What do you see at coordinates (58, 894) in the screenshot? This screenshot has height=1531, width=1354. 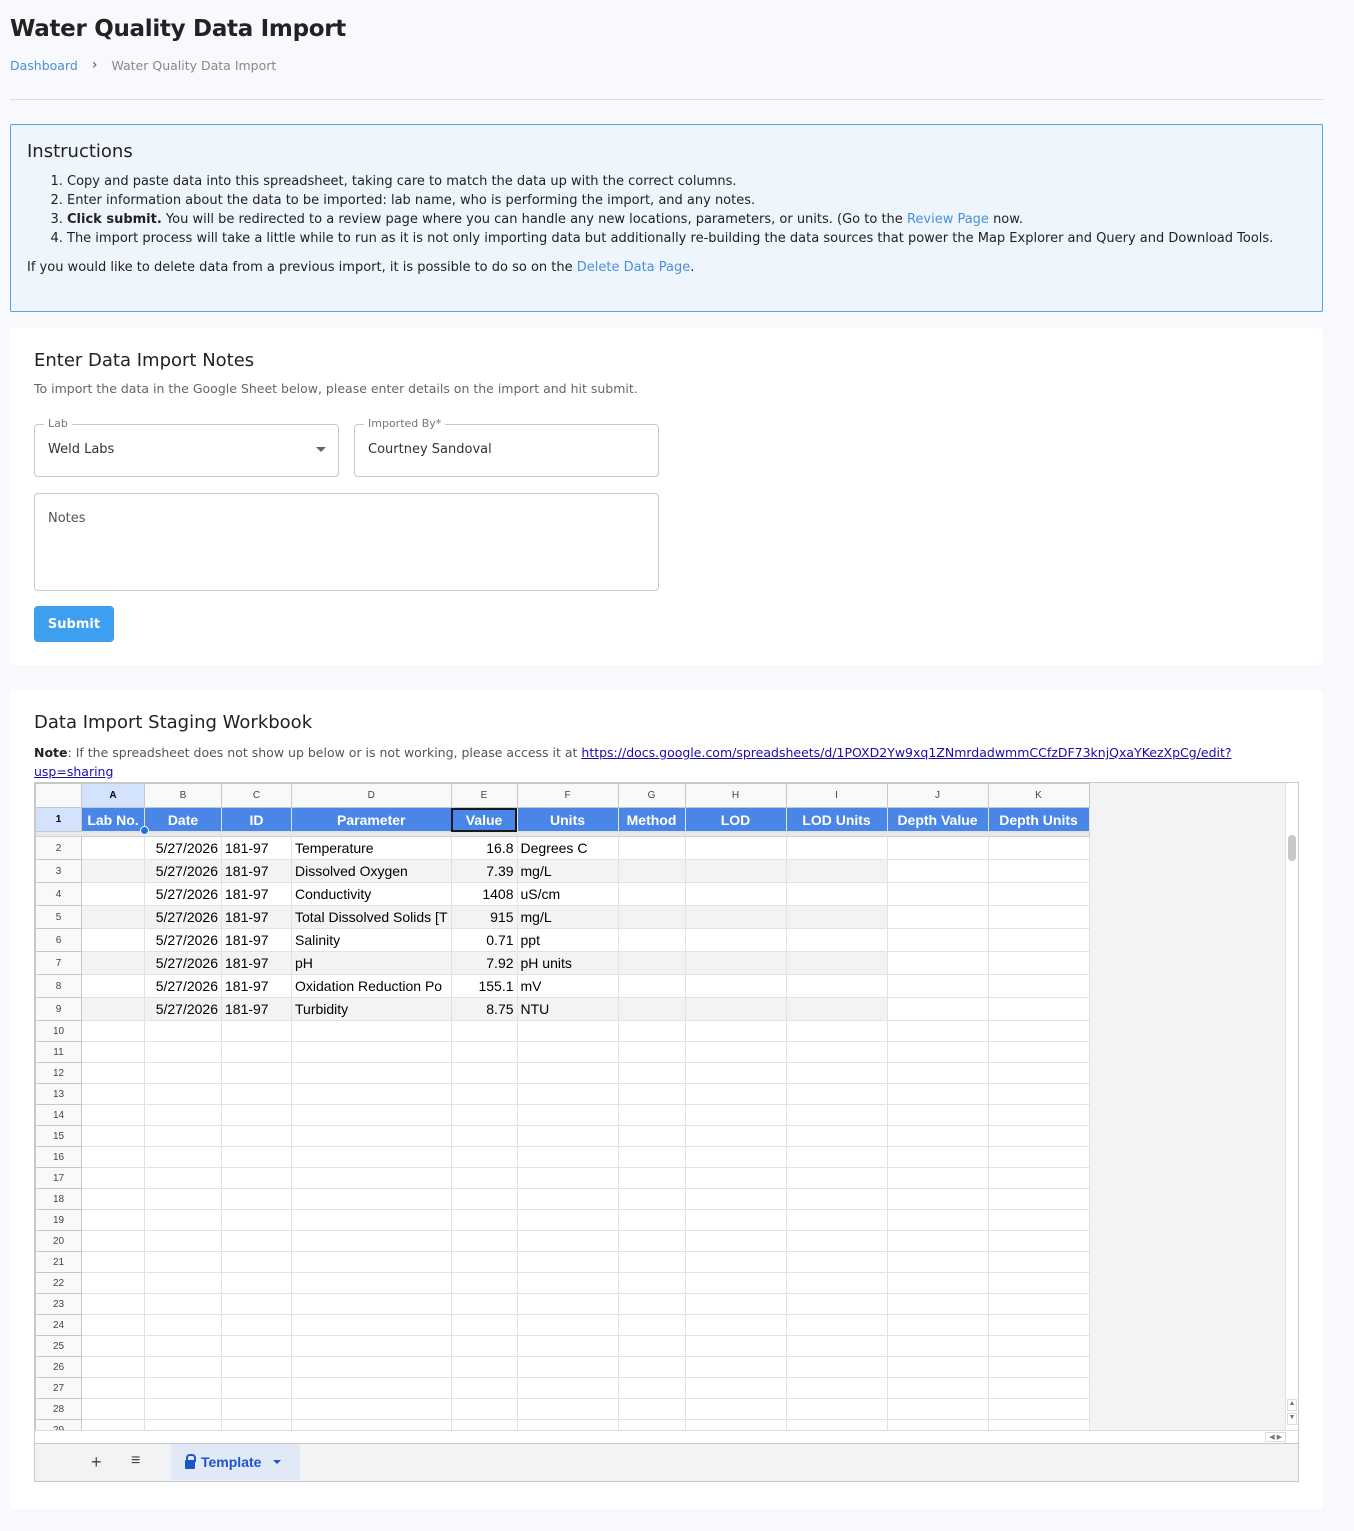 I see `row-number: 4` at bounding box center [58, 894].